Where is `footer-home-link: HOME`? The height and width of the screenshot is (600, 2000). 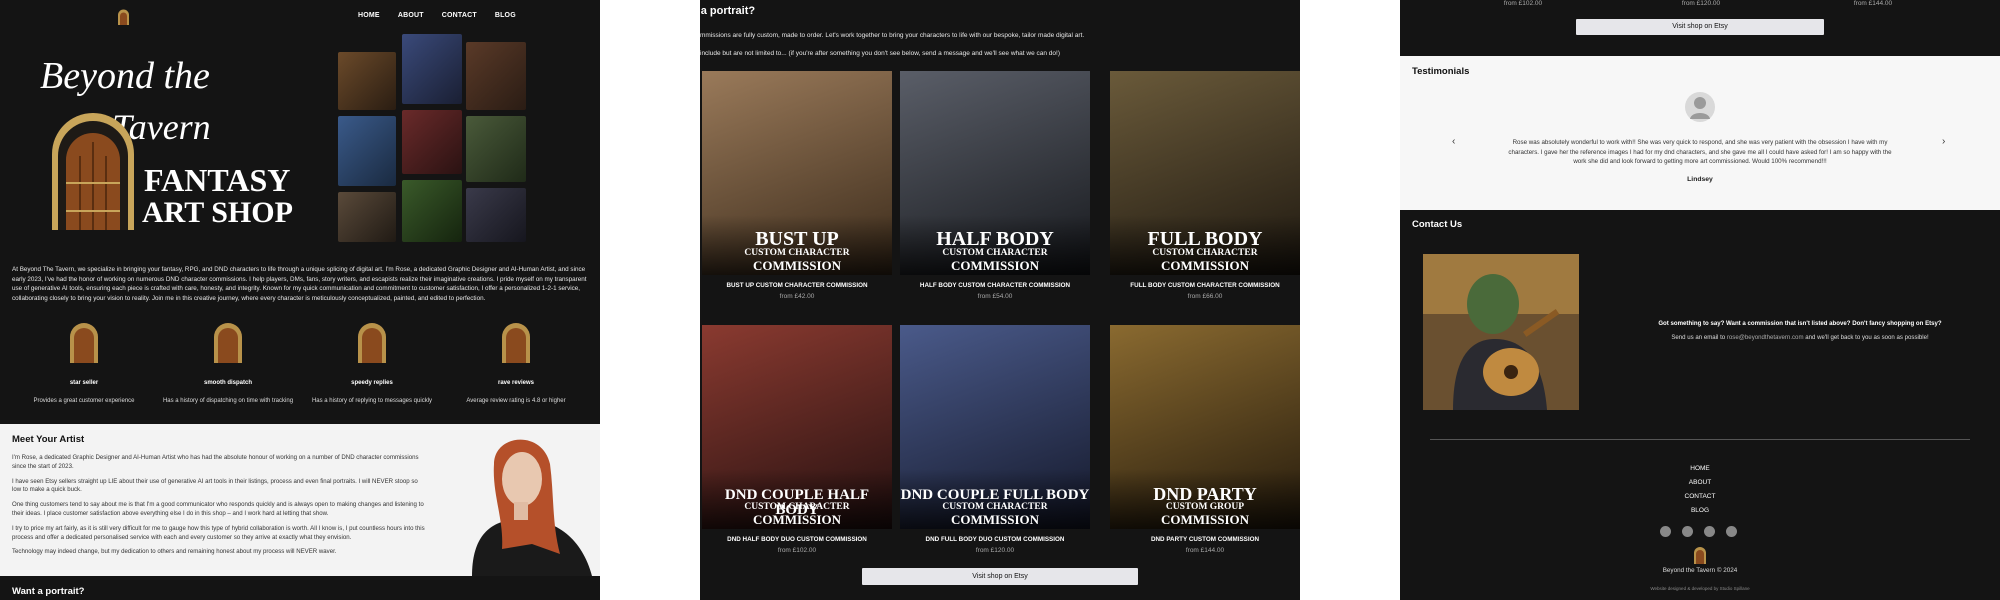
footer-home-link: HOME is located at coordinates (1700, 472).